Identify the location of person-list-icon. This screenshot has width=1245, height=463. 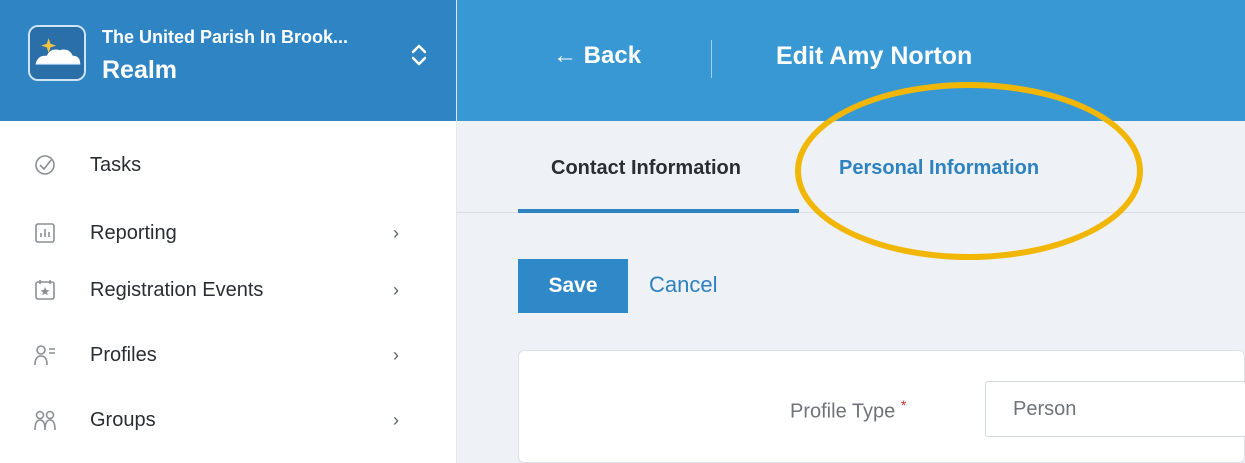
(45, 355).